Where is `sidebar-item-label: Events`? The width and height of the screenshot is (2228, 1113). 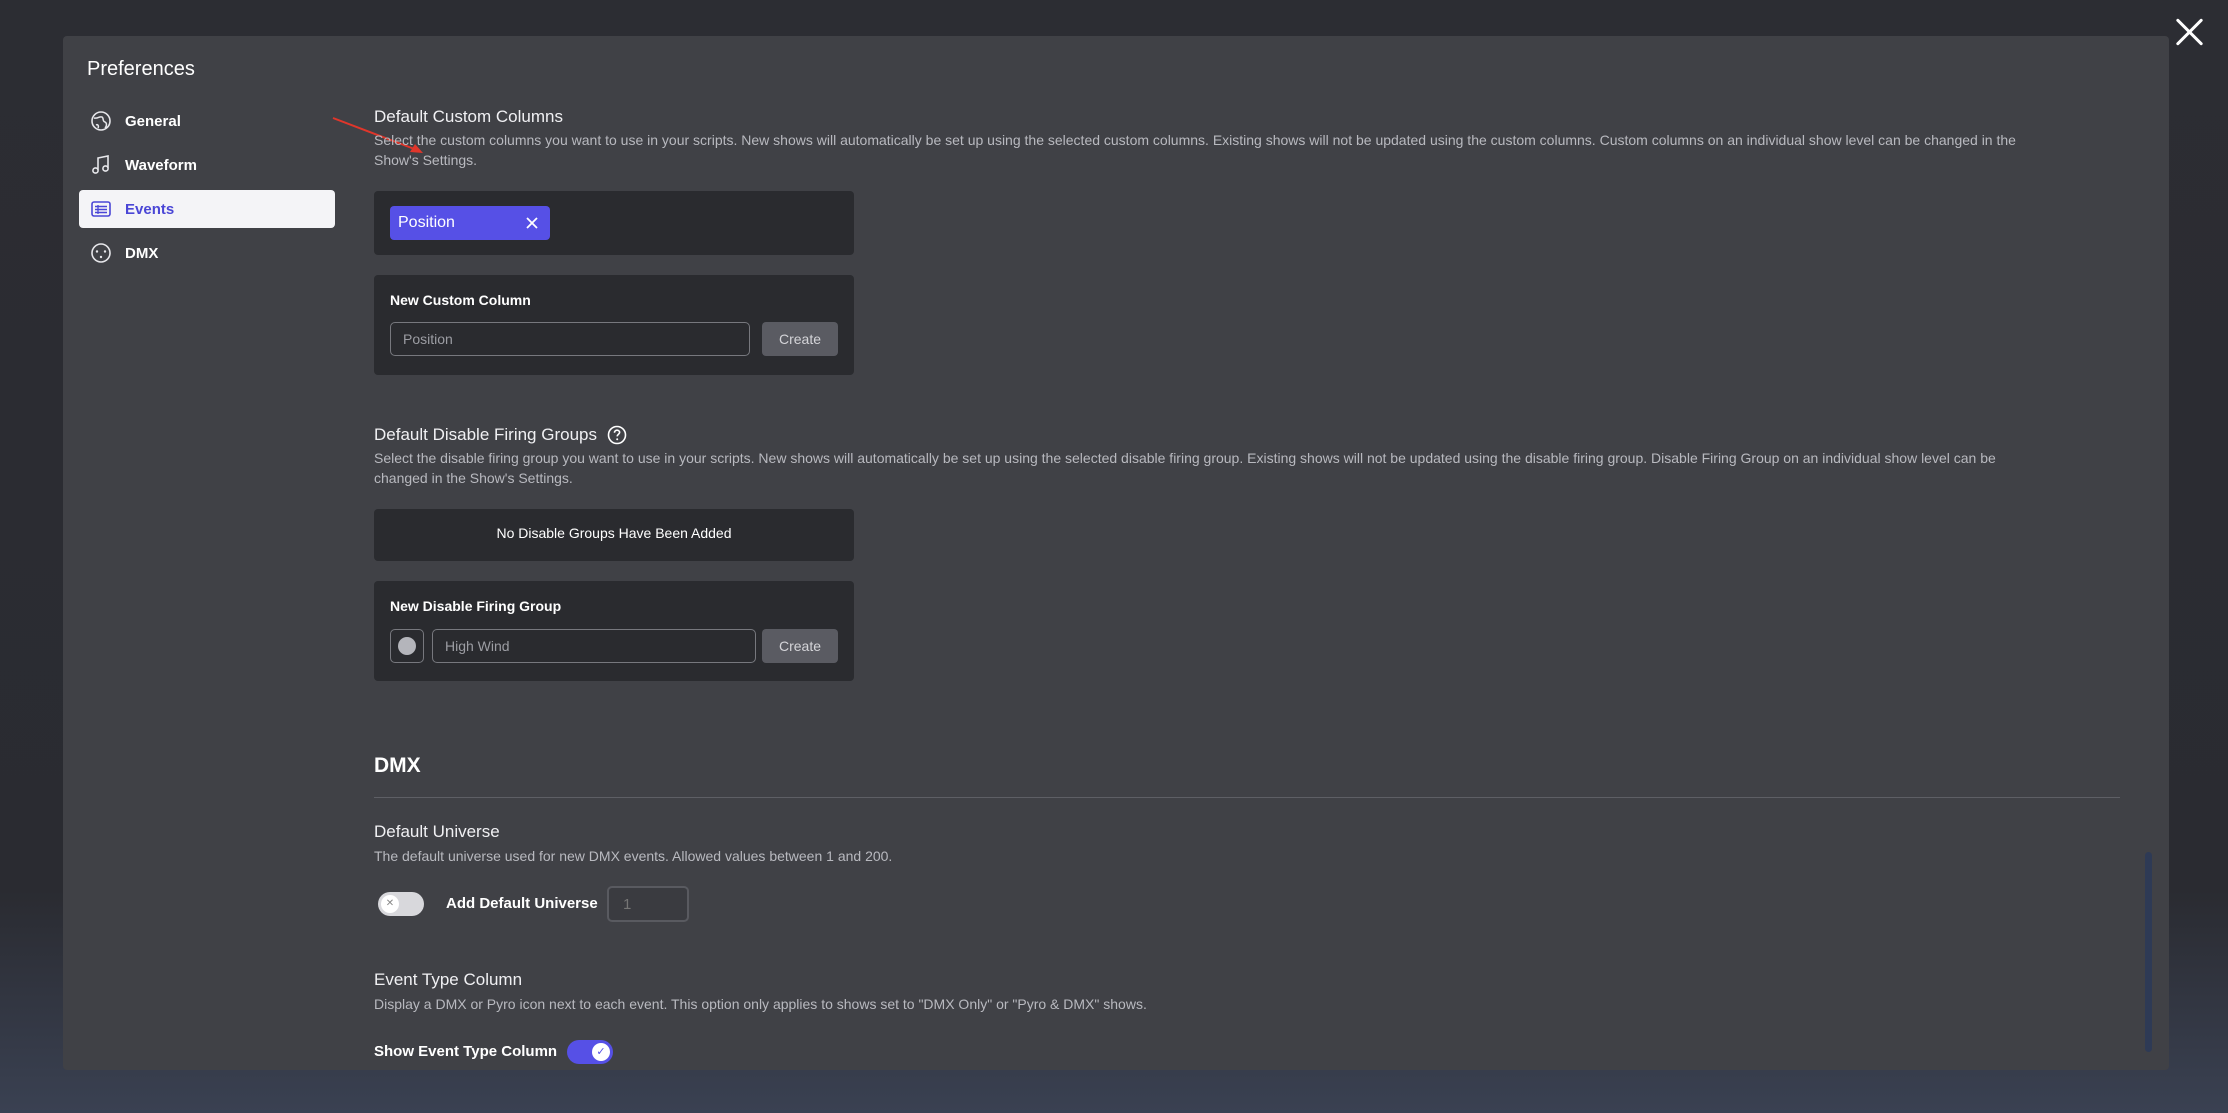 sidebar-item-label: Events is located at coordinates (150, 209).